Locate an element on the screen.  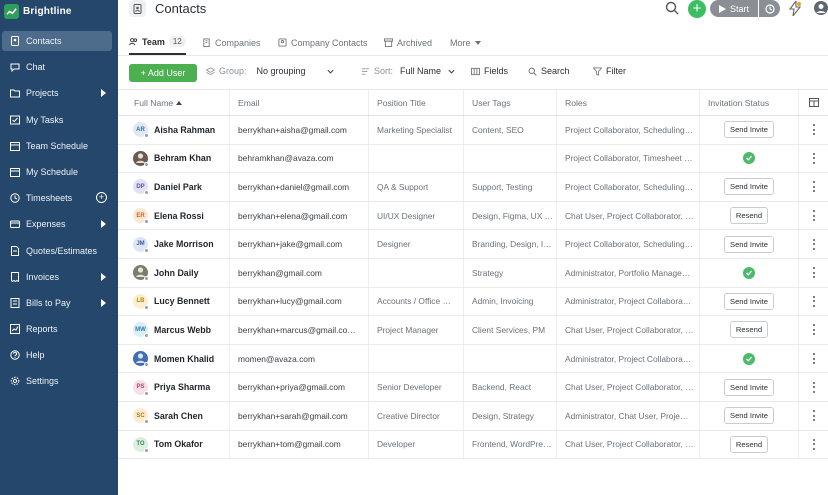
sidebar-item-chat: Chat is located at coordinates (57, 67).